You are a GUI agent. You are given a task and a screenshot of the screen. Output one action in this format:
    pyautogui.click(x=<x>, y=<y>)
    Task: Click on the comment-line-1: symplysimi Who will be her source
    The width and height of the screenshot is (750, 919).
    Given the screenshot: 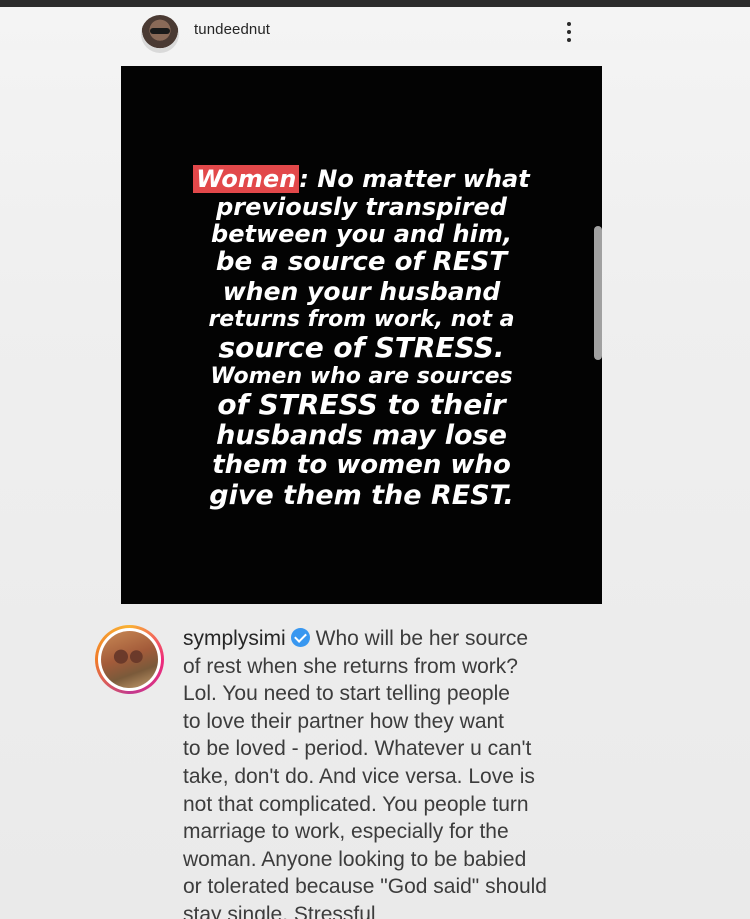 What is the action you would take?
    pyautogui.click(x=393, y=639)
    